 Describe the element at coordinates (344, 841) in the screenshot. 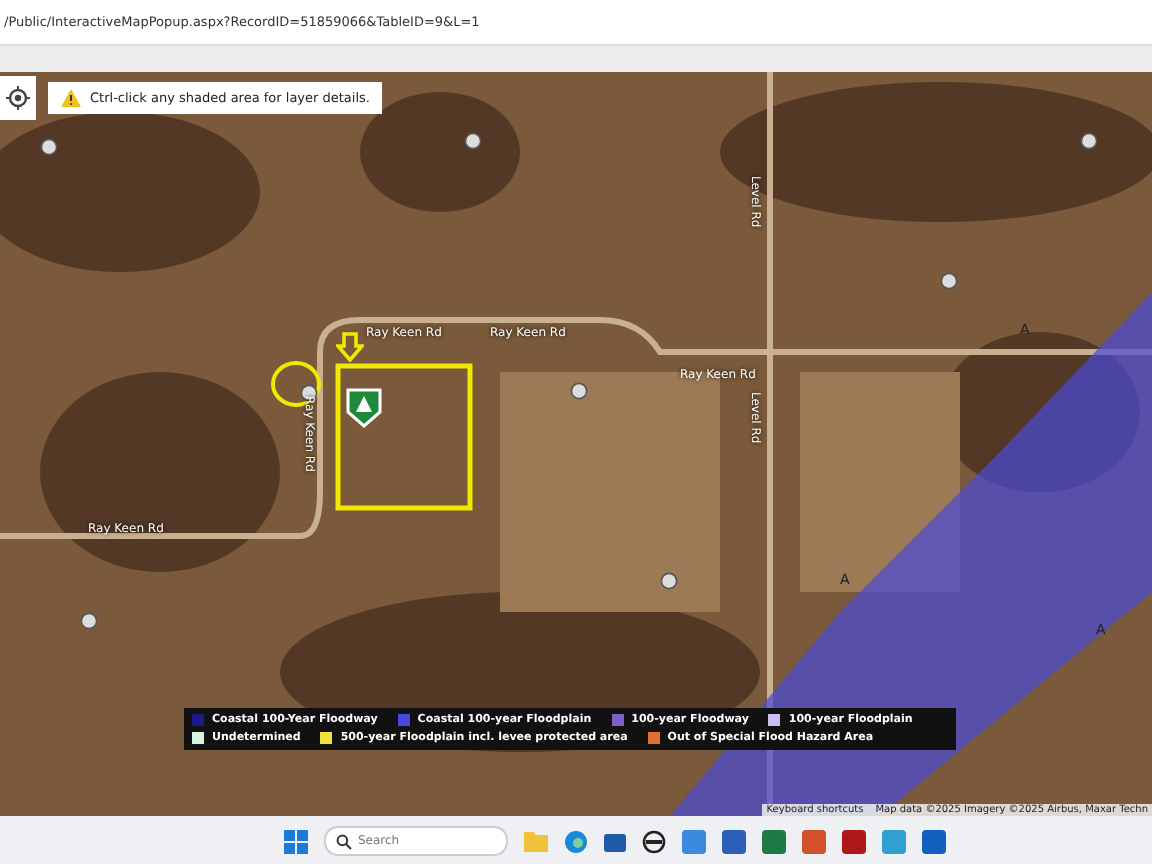

I see `search-icon` at that location.